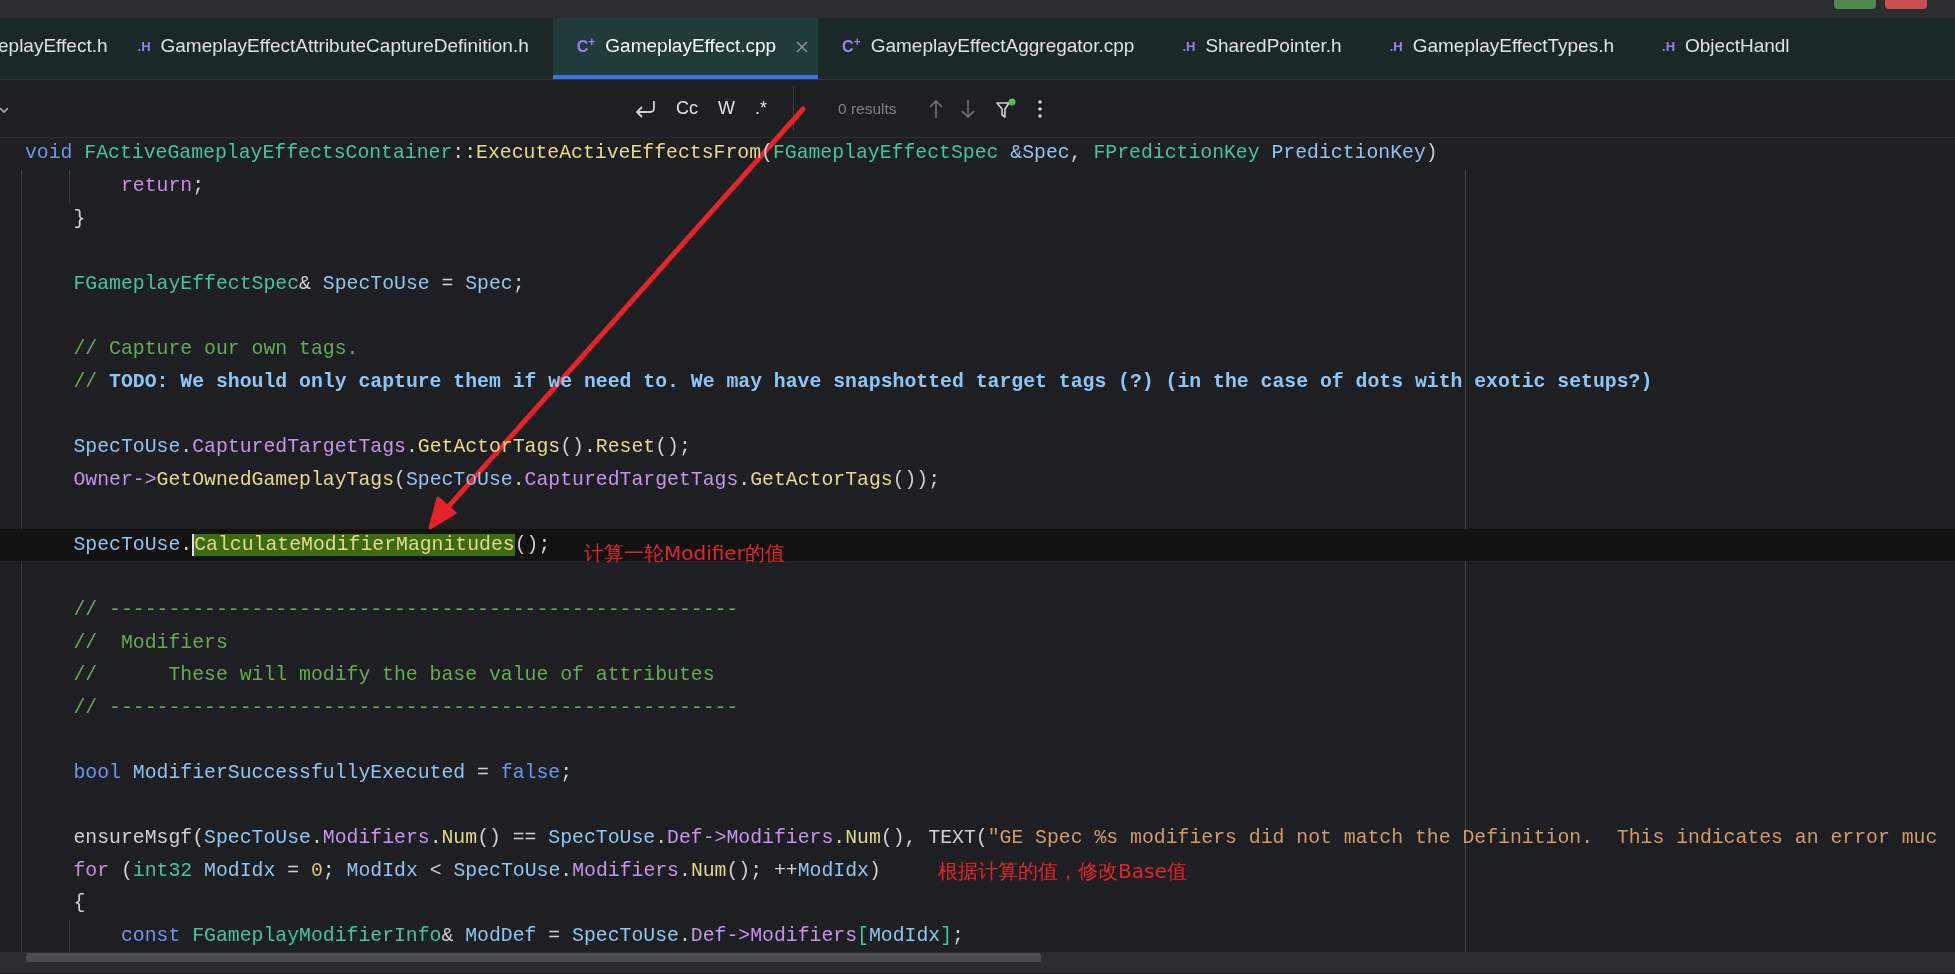 This screenshot has height=974, width=1955. What do you see at coordinates (645, 108) in the screenshot?
I see `wrap-icon` at bounding box center [645, 108].